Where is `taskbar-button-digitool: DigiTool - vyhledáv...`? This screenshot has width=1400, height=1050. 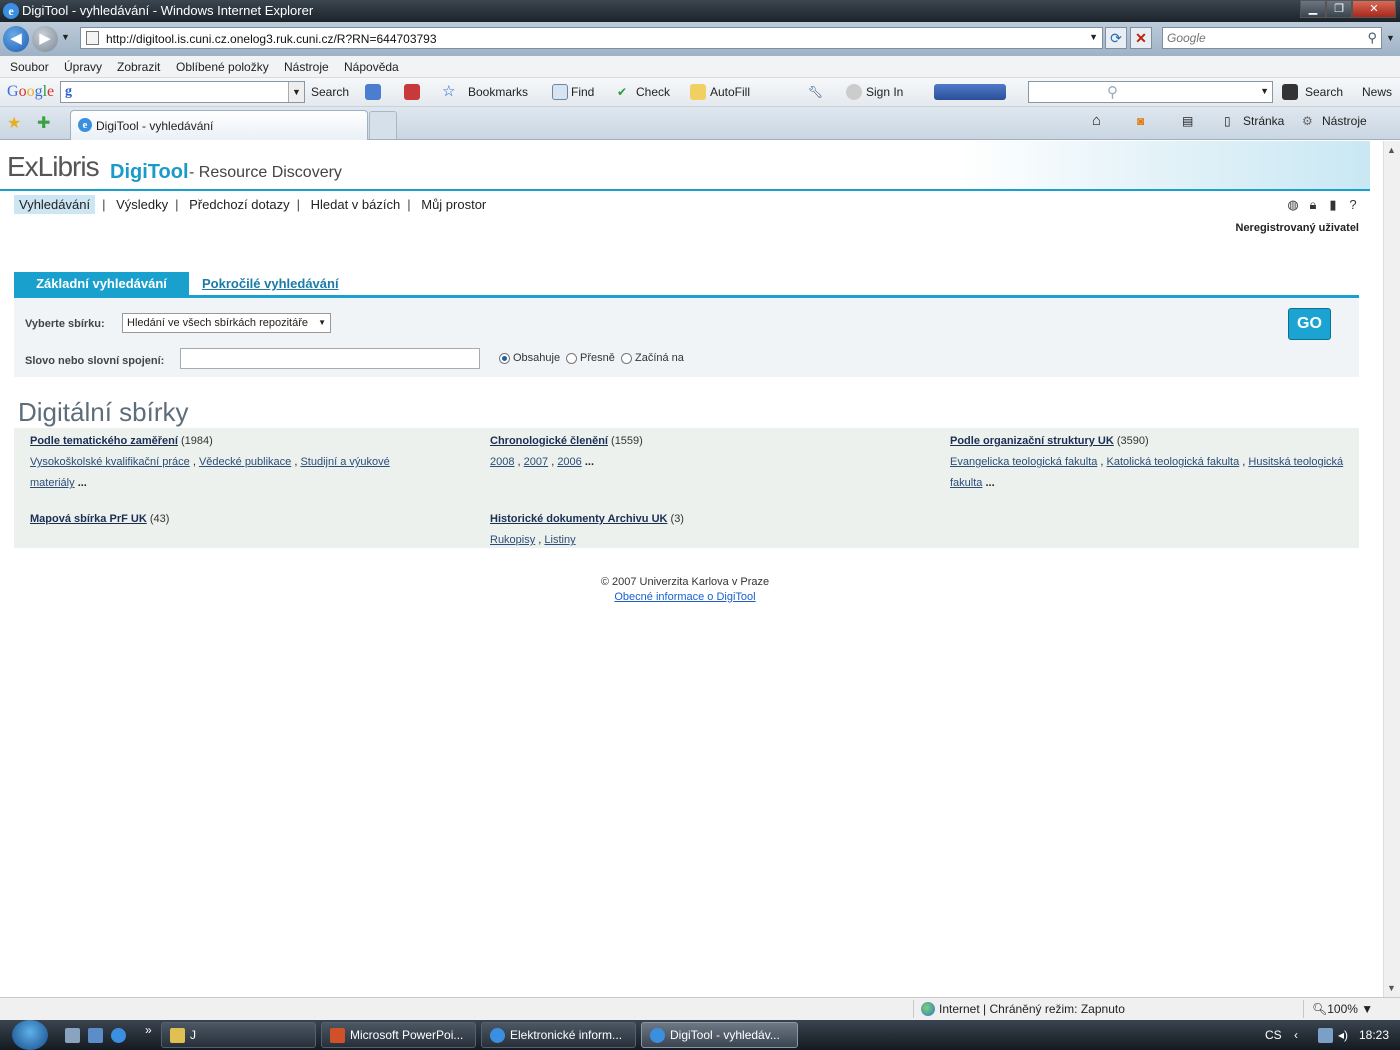 taskbar-button-digitool: DigiTool - vyhledáv... is located at coordinates (719, 1035).